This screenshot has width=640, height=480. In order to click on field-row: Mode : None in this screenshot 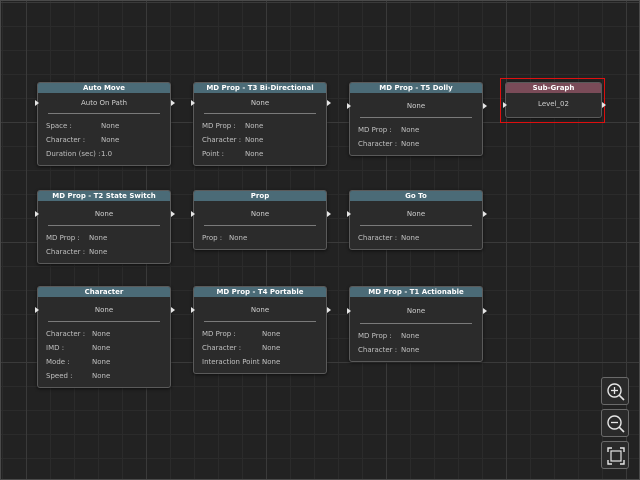, I will do `click(108, 362)`.